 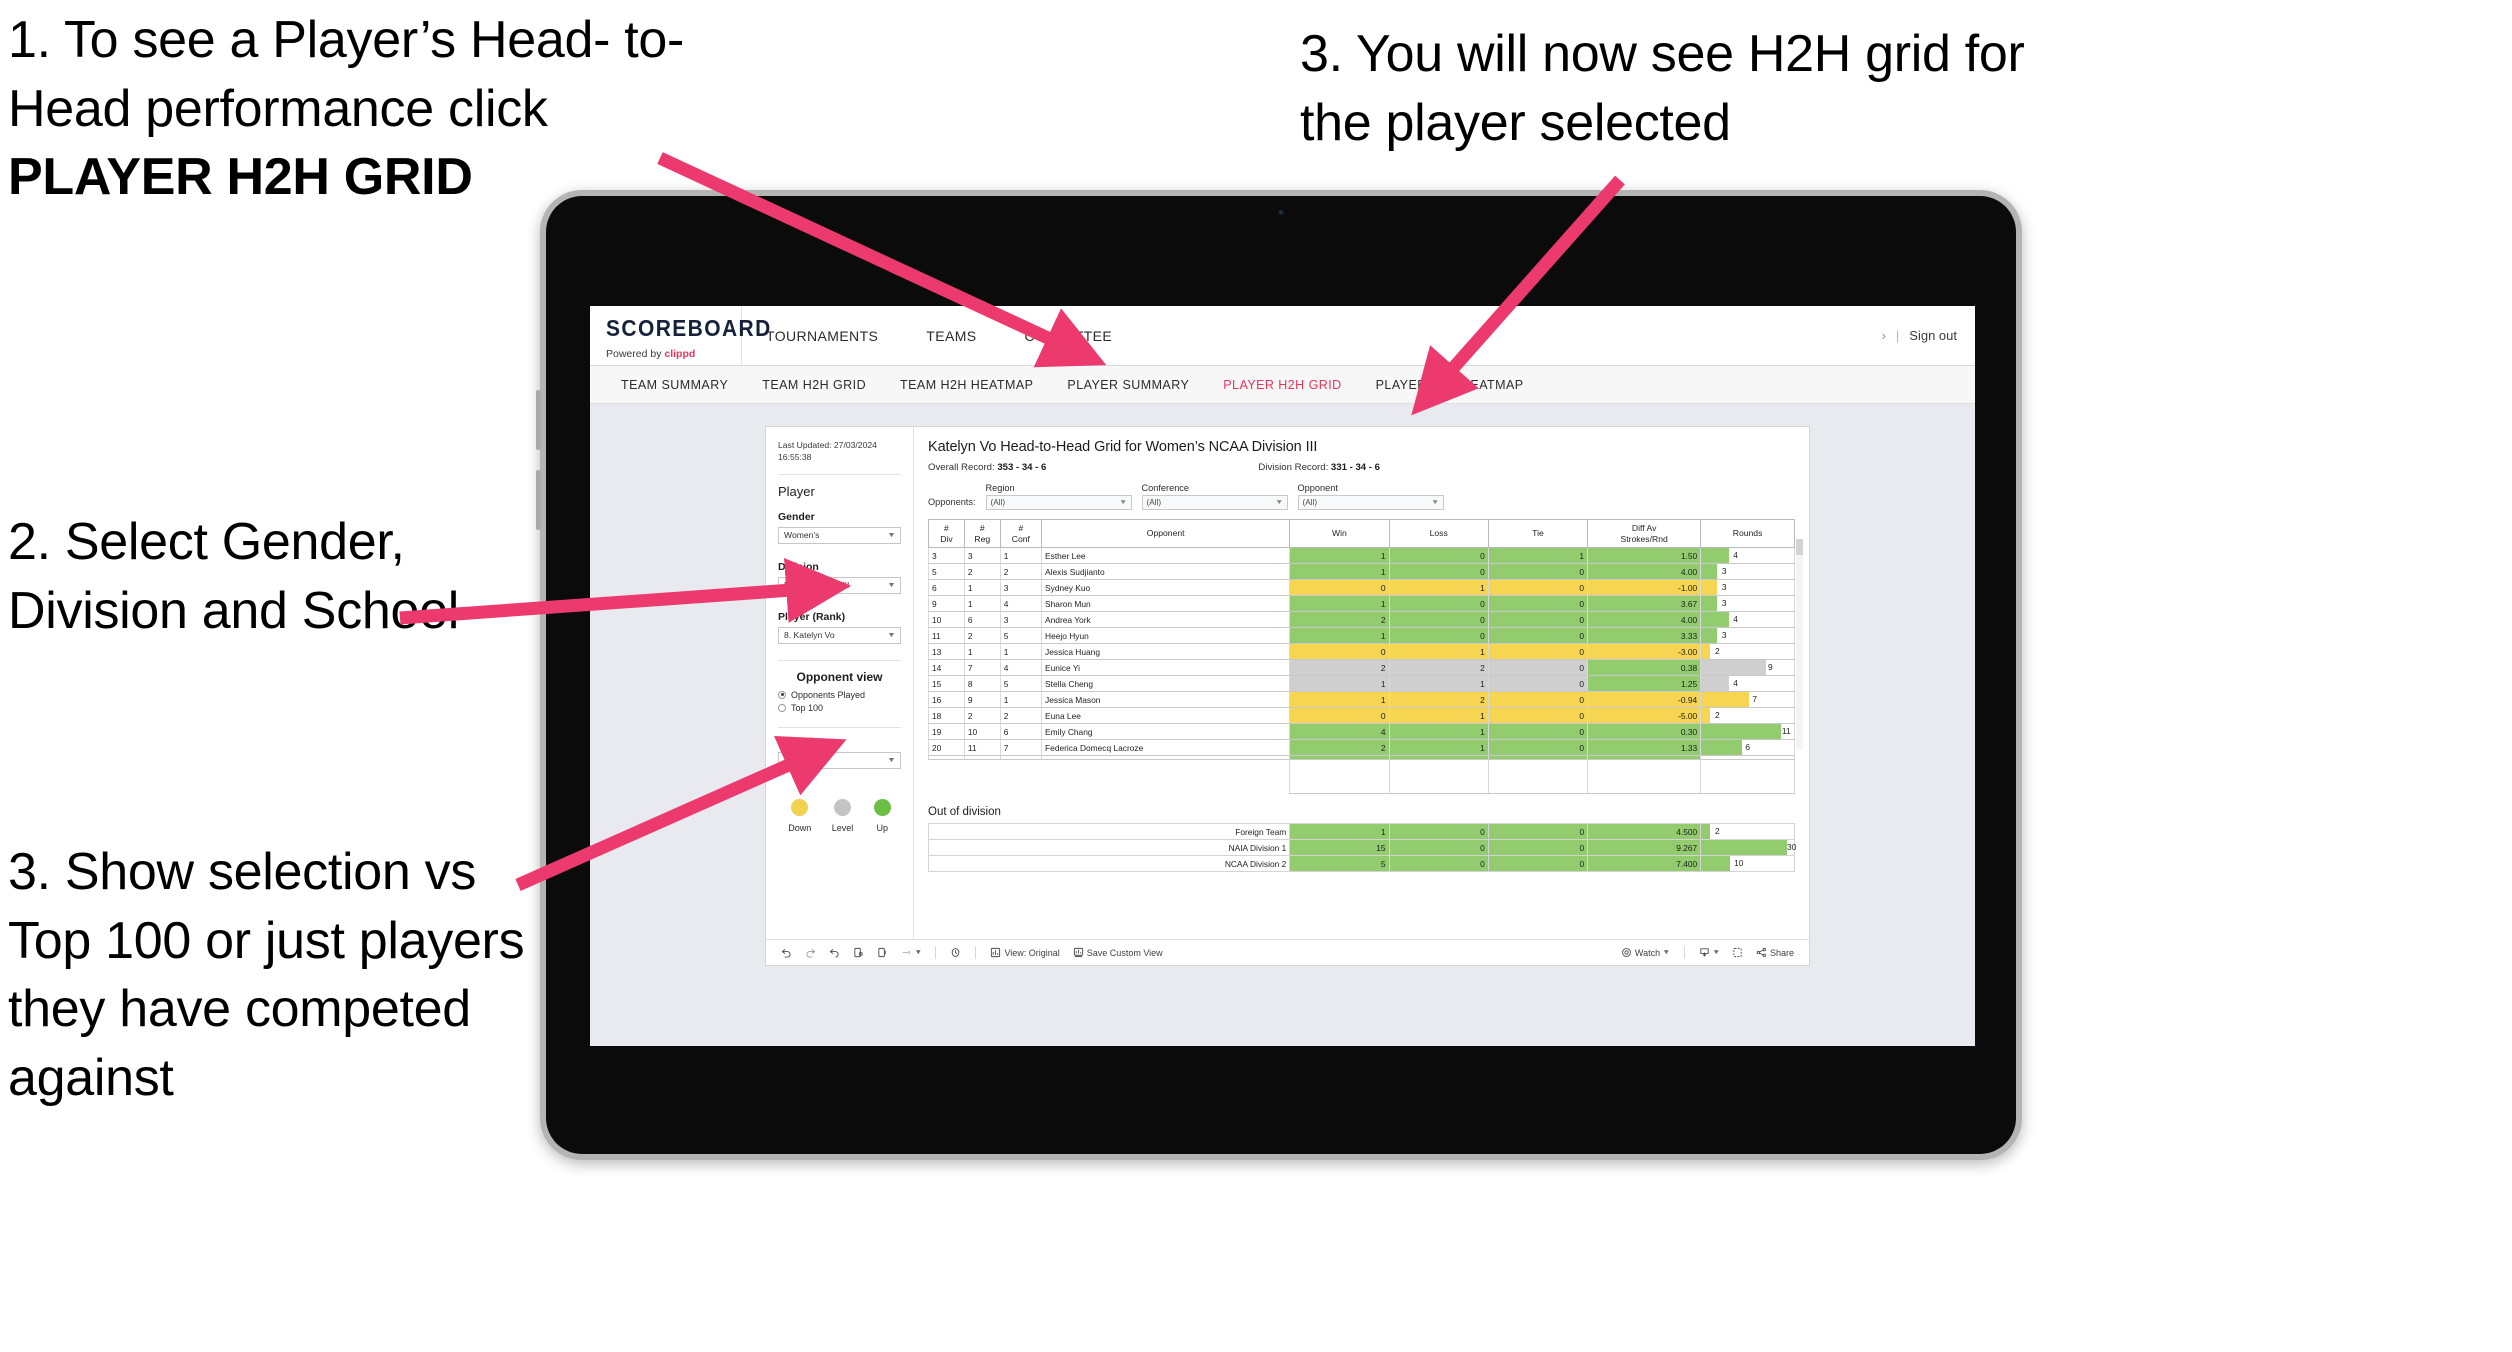 I want to click on col-reg: # Reg, so click(x=982, y=533).